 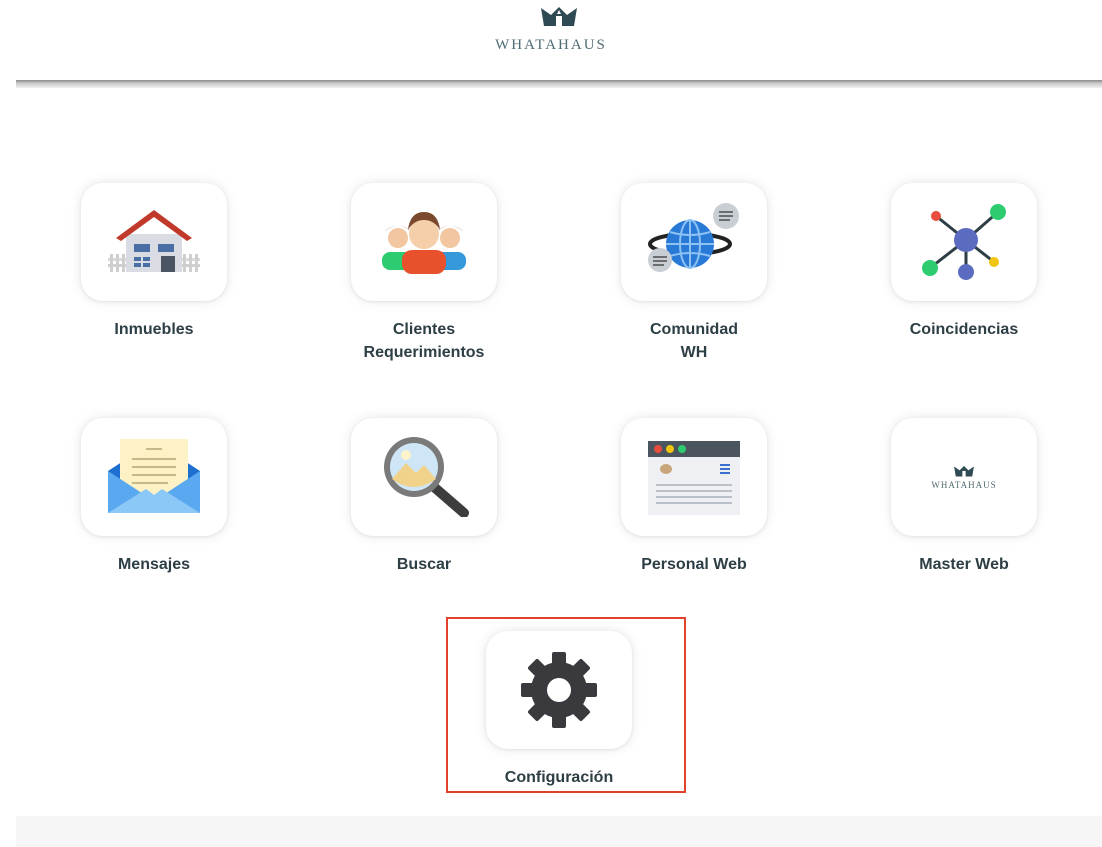 What do you see at coordinates (694, 564) in the screenshot?
I see `personal-web-label: Personal Web` at bounding box center [694, 564].